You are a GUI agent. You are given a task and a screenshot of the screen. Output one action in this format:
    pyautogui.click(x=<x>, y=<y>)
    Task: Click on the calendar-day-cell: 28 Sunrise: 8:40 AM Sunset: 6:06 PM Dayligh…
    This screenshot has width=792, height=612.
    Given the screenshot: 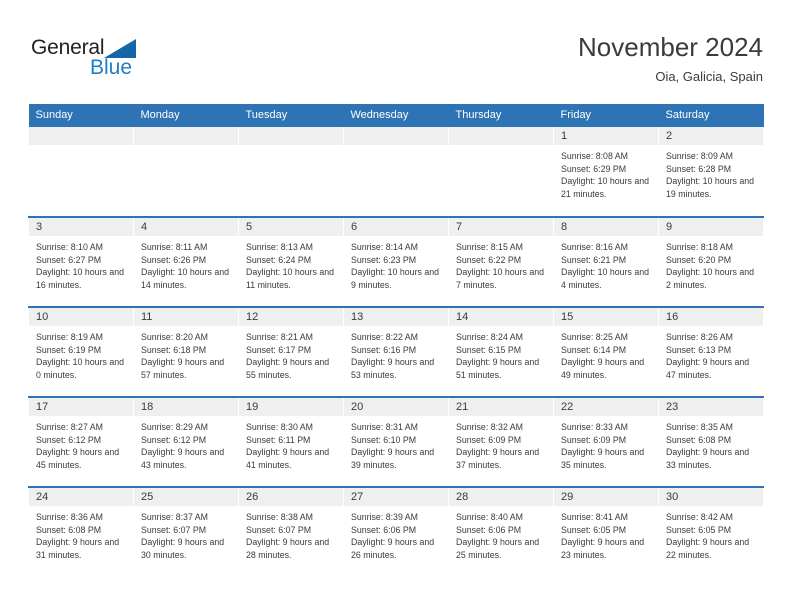 What is the action you would take?
    pyautogui.click(x=501, y=531)
    